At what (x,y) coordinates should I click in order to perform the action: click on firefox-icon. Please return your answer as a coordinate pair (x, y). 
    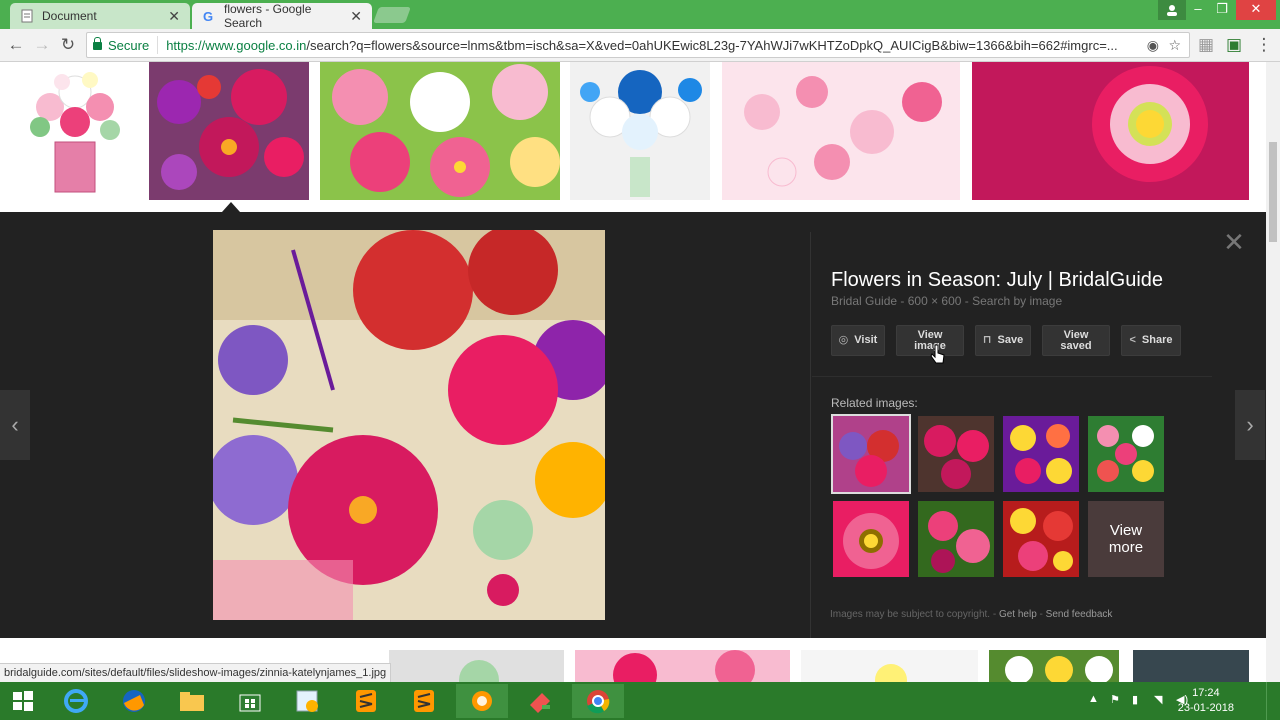
    Looking at the image, I should click on (134, 701).